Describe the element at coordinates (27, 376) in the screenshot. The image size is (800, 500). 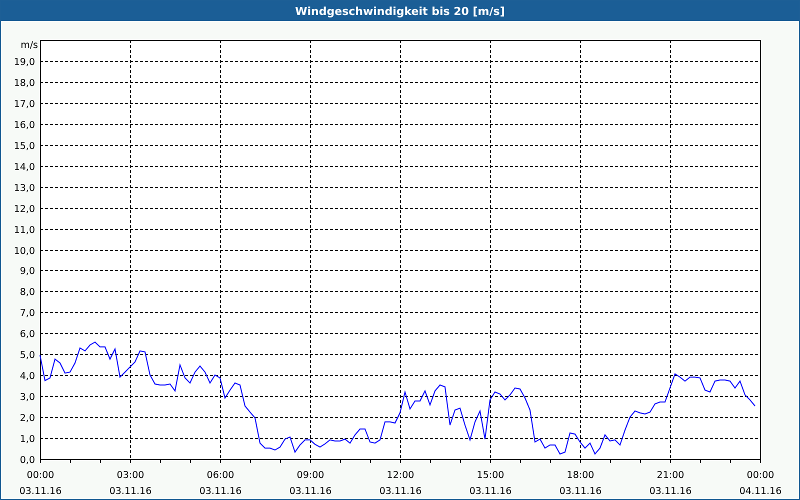
I see `y-tick-label: 4,0` at that location.